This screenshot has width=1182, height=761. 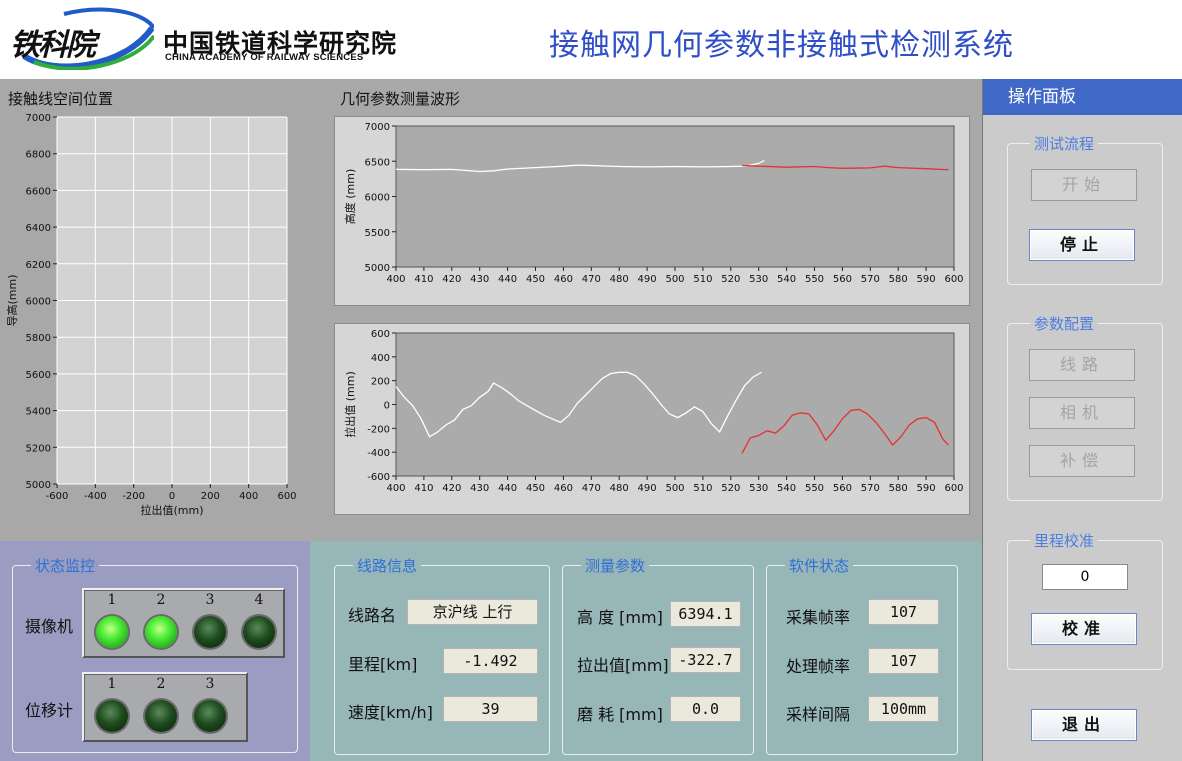 I want to click on y-tick-label: 5200, so click(x=38, y=448).